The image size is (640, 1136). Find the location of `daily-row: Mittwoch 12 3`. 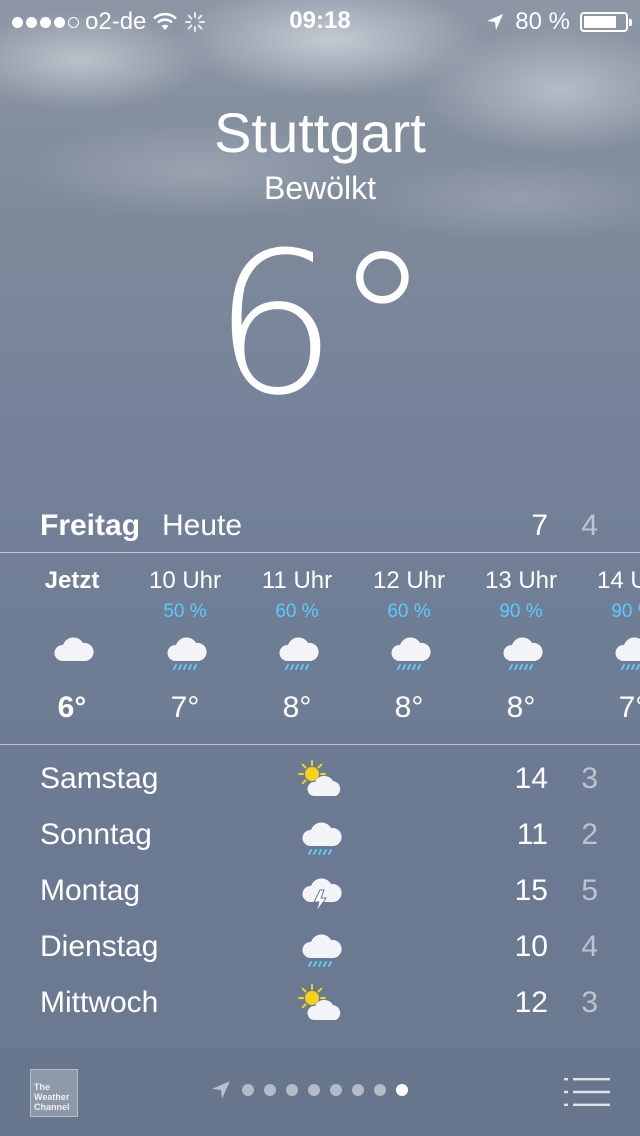

daily-row: Mittwoch 12 3 is located at coordinates (320, 1004).